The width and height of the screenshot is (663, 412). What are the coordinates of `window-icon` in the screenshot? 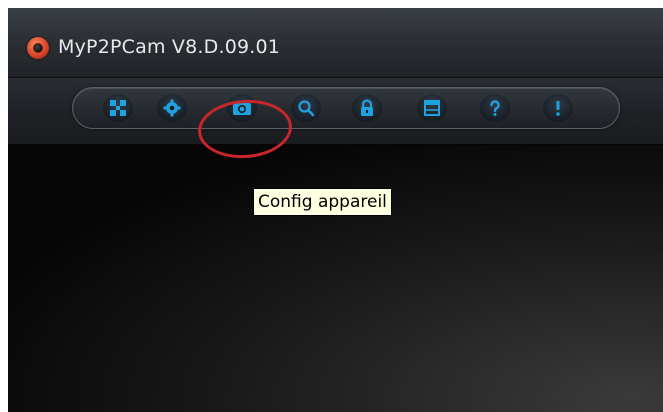 It's located at (432, 108).